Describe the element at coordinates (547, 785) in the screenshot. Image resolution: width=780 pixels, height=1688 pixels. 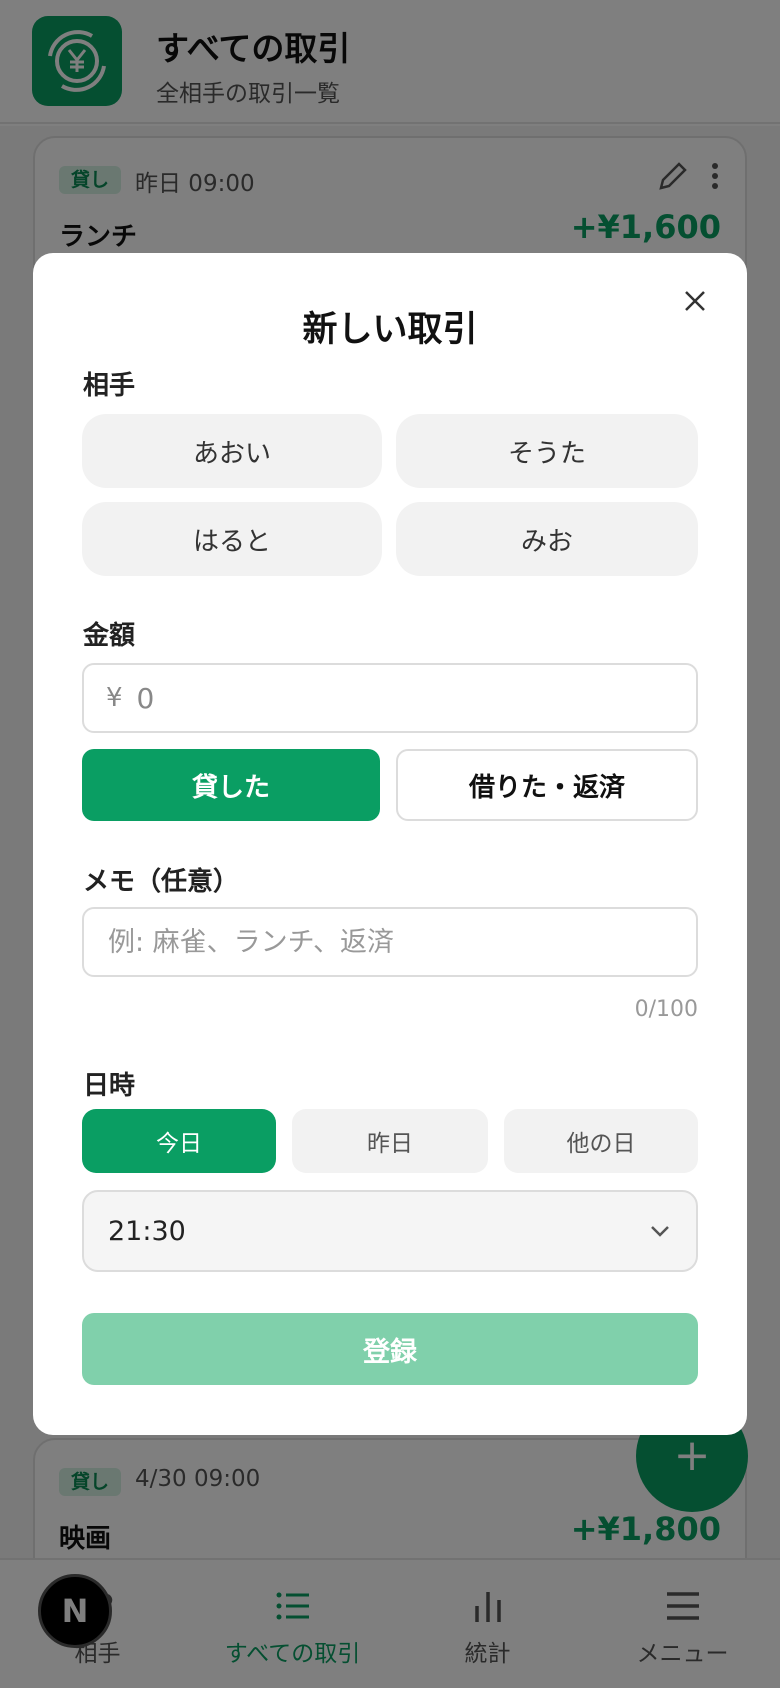
I see `borrow-repay-button: 借りた・返済` at that location.